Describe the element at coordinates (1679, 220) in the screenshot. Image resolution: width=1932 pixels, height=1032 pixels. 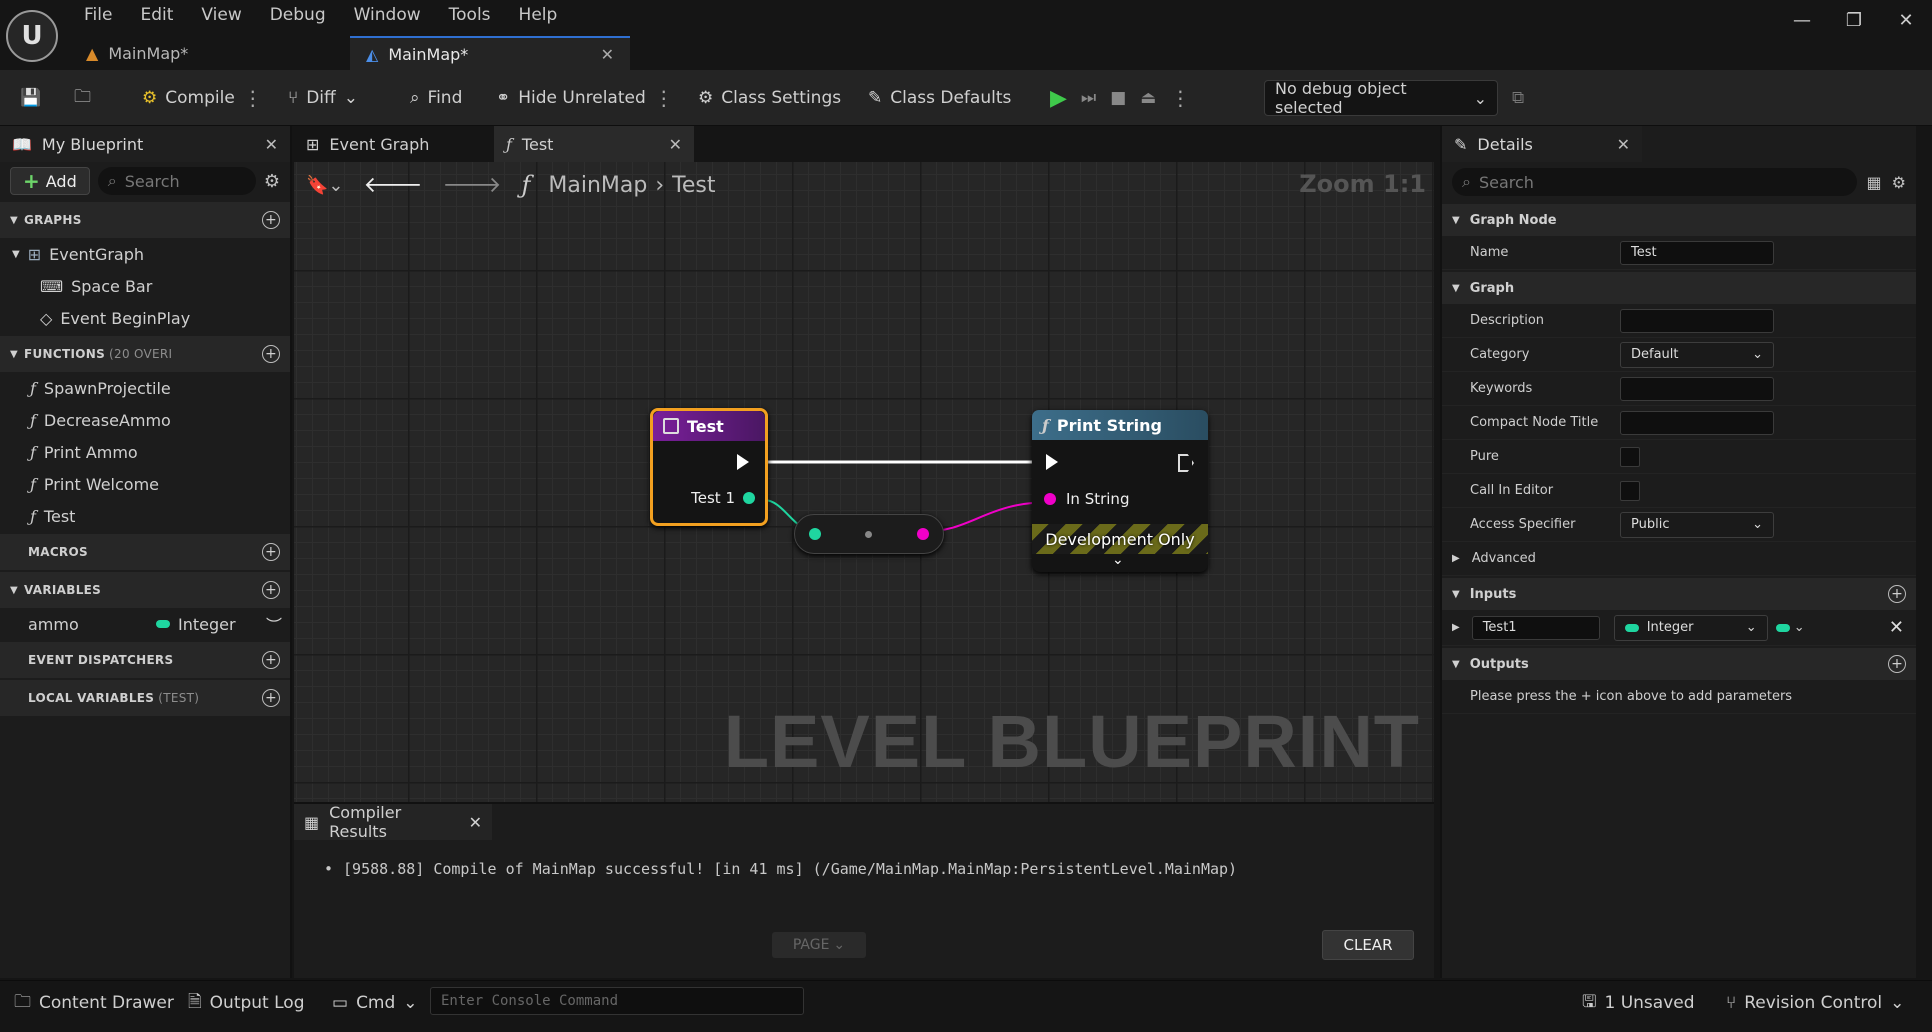
I see `graph-node-section: ▼ Graph Node` at that location.